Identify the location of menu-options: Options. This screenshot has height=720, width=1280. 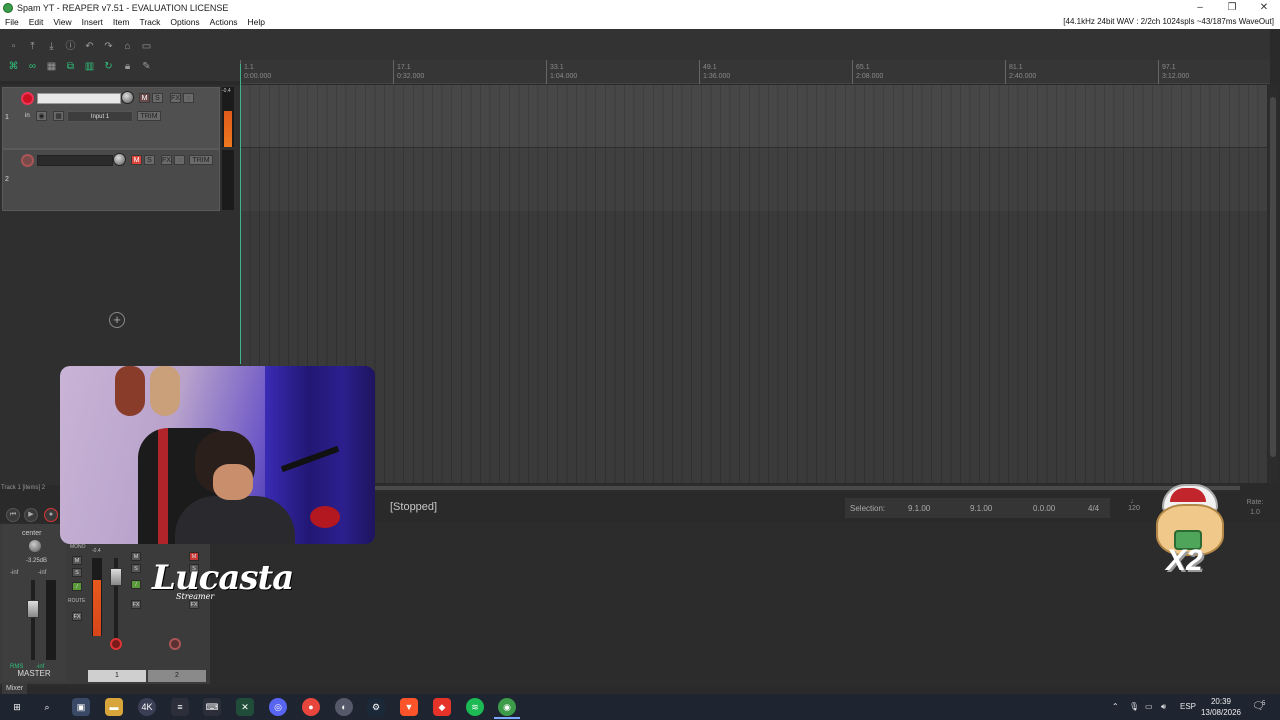
(184, 22).